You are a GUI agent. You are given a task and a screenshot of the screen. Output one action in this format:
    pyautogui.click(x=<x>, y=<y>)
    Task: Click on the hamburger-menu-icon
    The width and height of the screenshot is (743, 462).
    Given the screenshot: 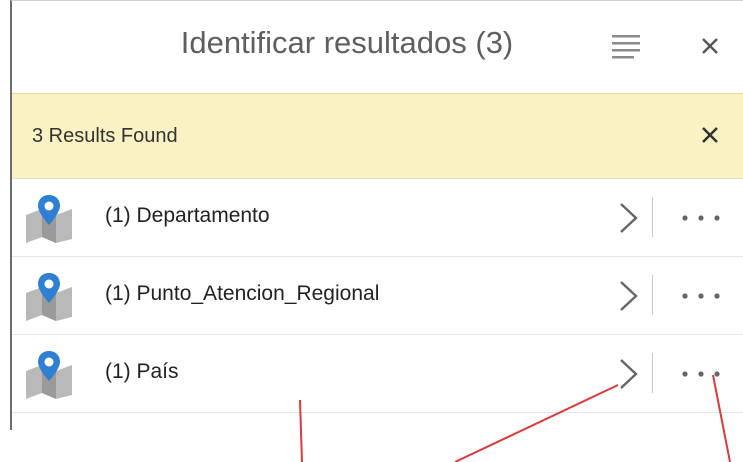 What is the action you would take?
    pyautogui.click(x=627, y=46)
    